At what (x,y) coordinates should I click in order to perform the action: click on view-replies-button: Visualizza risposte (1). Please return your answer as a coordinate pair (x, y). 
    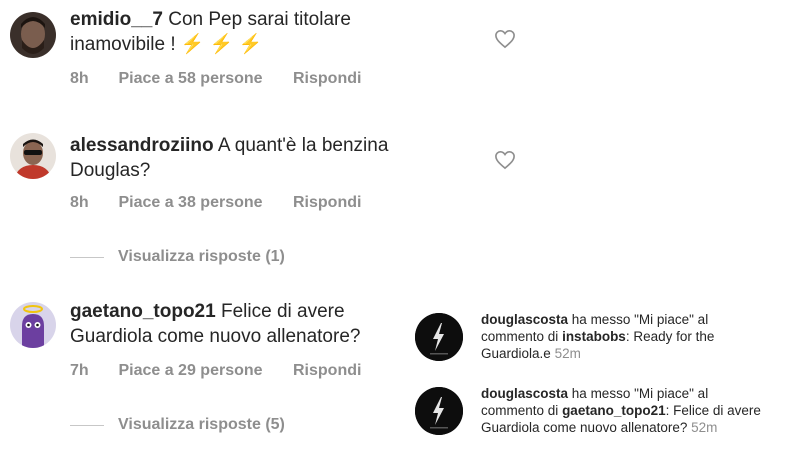
    Looking at the image, I should click on (177, 257).